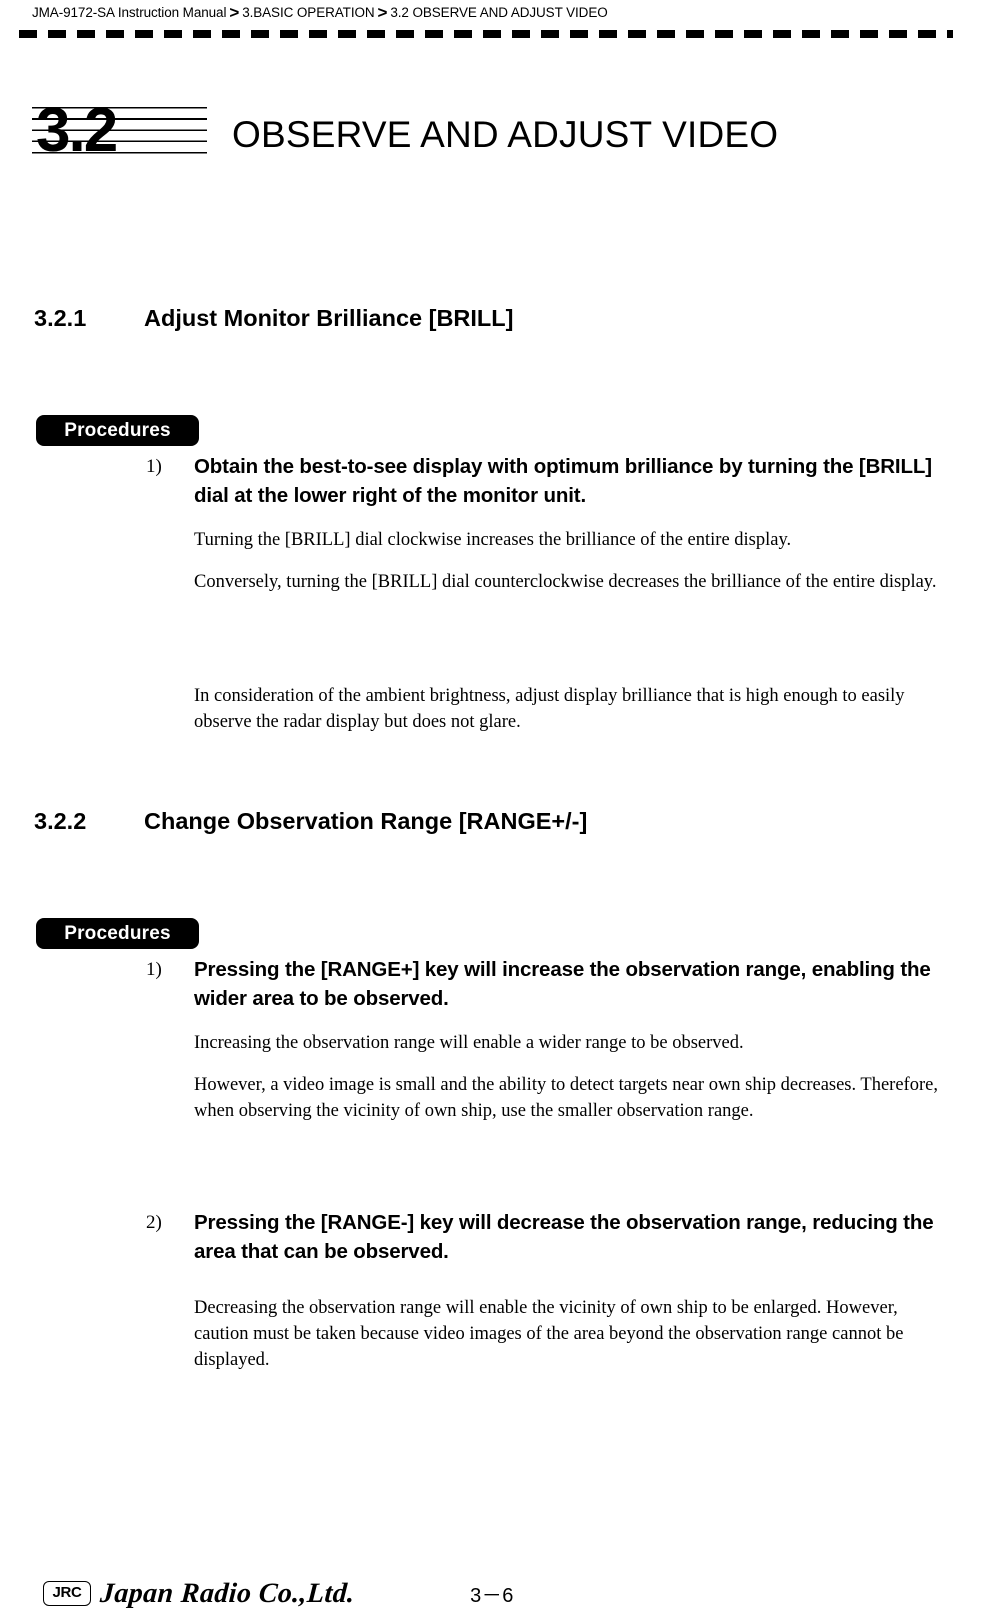  I want to click on procedures-badge-322: Procedures, so click(117, 933).